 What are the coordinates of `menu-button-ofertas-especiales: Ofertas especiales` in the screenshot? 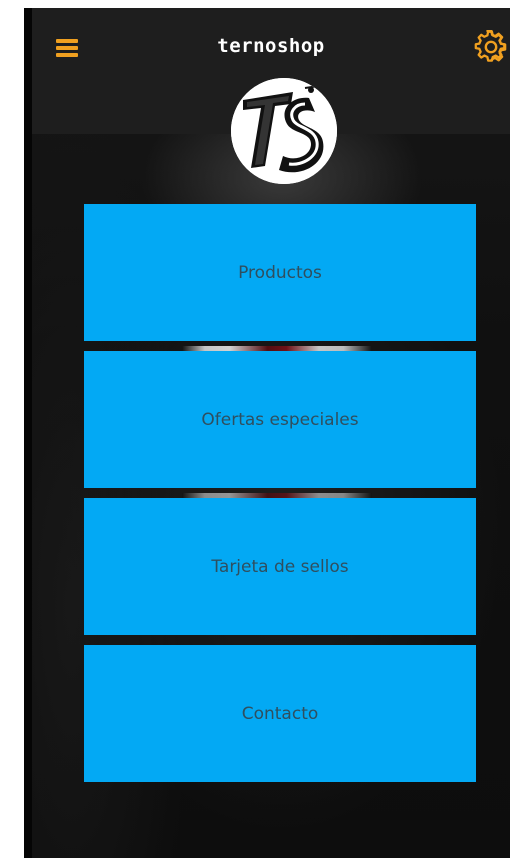 It's located at (280, 419).